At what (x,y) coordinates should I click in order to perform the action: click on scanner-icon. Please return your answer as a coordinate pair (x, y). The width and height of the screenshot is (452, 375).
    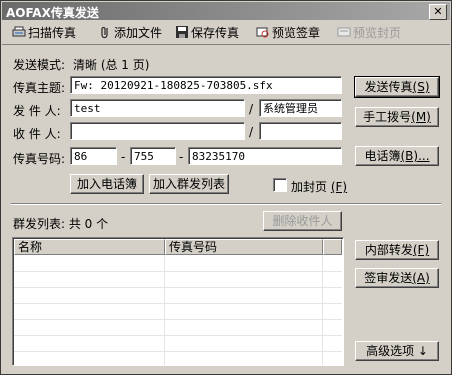
    Looking at the image, I should click on (19, 32).